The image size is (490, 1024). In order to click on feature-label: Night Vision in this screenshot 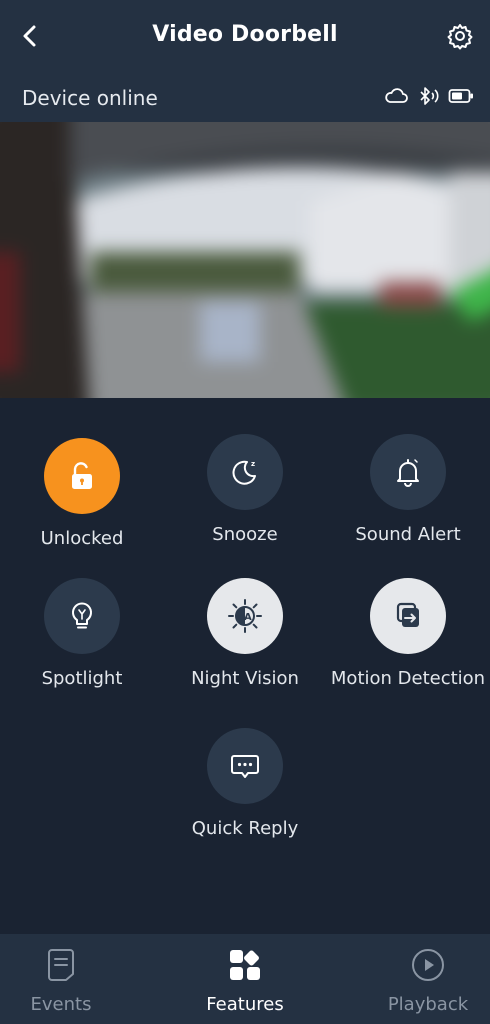, I will do `click(245, 678)`.